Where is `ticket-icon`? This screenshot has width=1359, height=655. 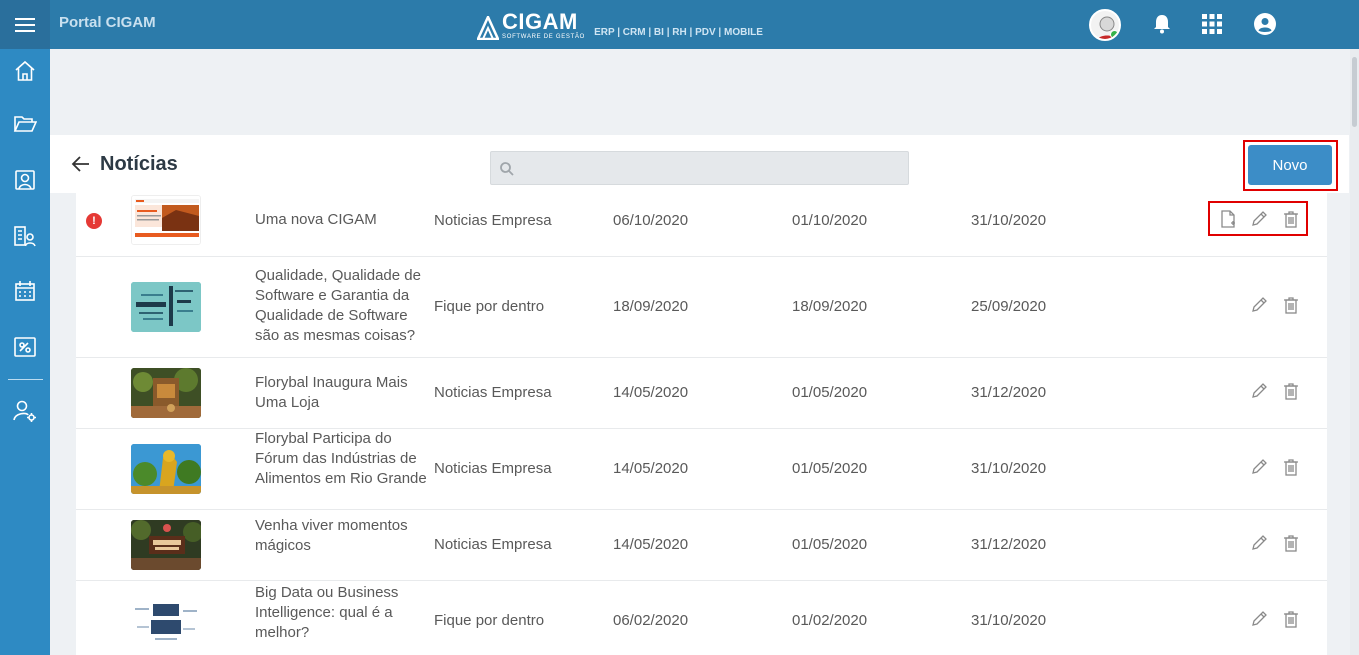 ticket-icon is located at coordinates (25, 347).